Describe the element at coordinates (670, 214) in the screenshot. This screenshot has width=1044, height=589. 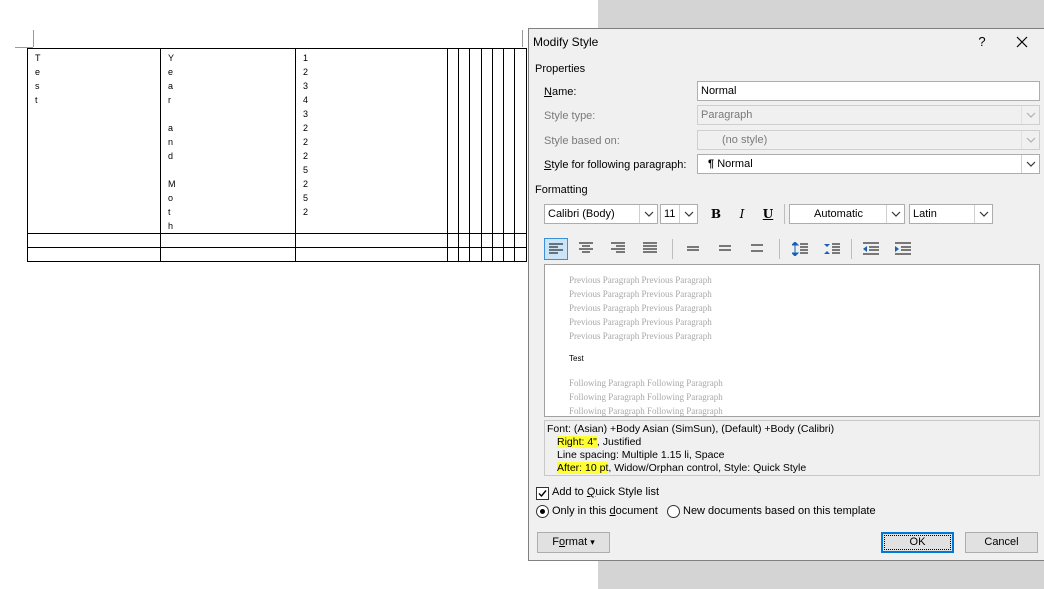
I see `font-size-value: 11` at that location.